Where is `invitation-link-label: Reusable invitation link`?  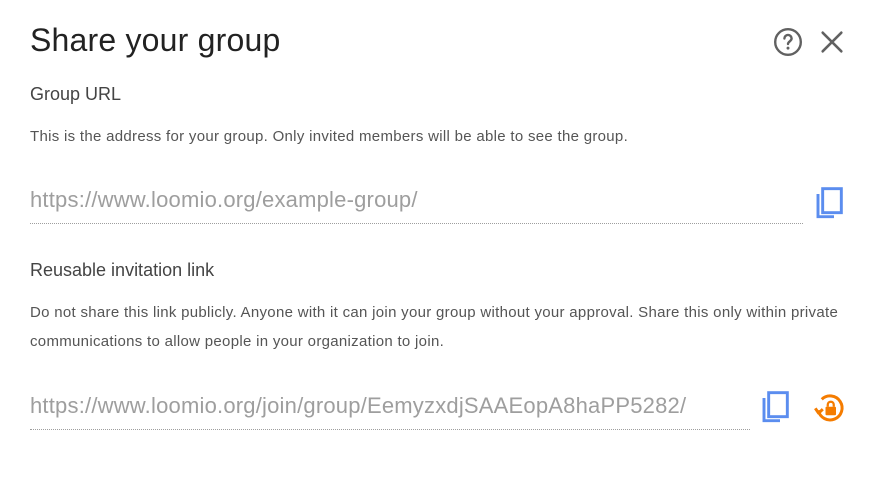
invitation-link-label: Reusable invitation link is located at coordinates (122, 270).